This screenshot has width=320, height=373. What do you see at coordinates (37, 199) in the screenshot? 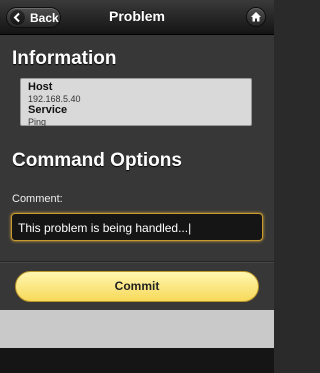
I see `comment-label: Comment:` at bounding box center [37, 199].